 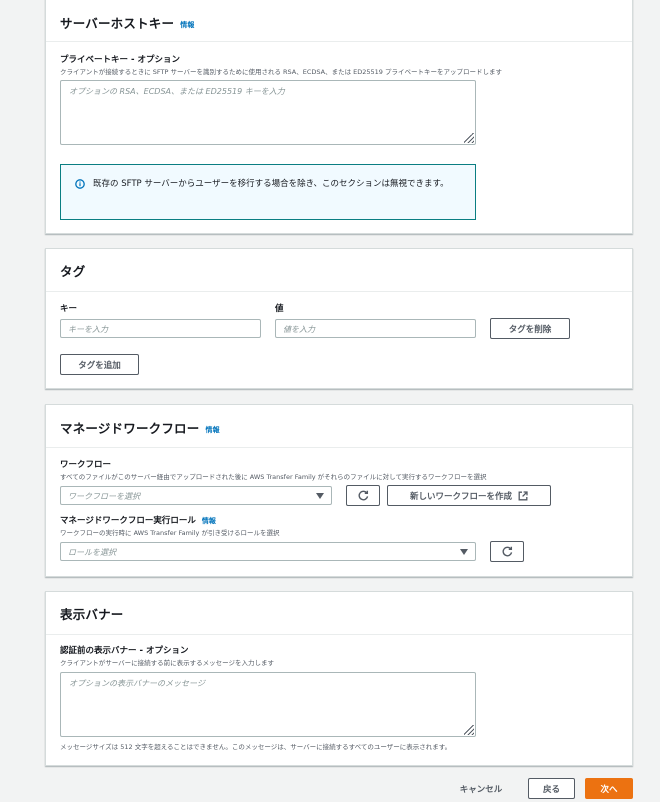 I want to click on role-select: ロールを選択, so click(x=268, y=551).